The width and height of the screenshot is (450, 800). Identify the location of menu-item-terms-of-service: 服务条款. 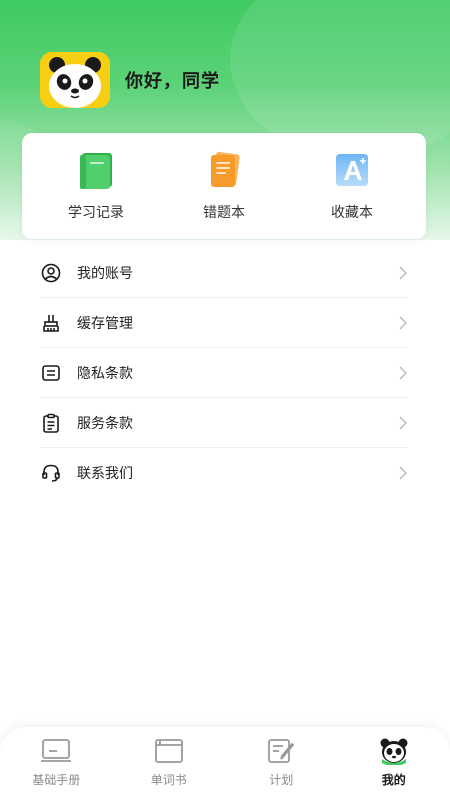
(224, 423).